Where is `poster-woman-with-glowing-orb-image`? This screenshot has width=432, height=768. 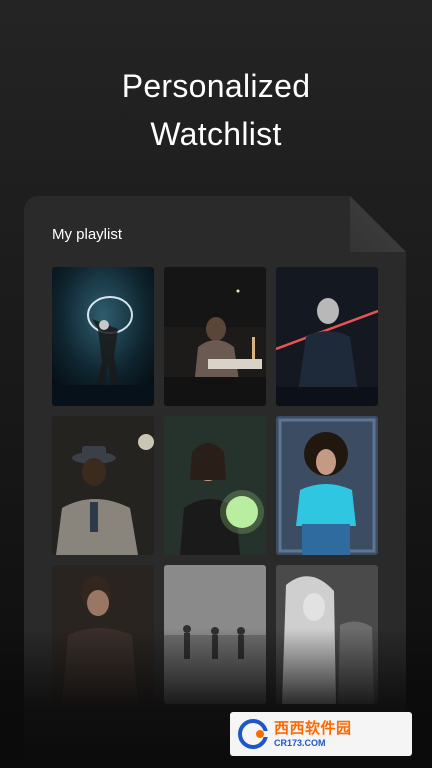 poster-woman-with-glowing-orb-image is located at coordinates (215, 485).